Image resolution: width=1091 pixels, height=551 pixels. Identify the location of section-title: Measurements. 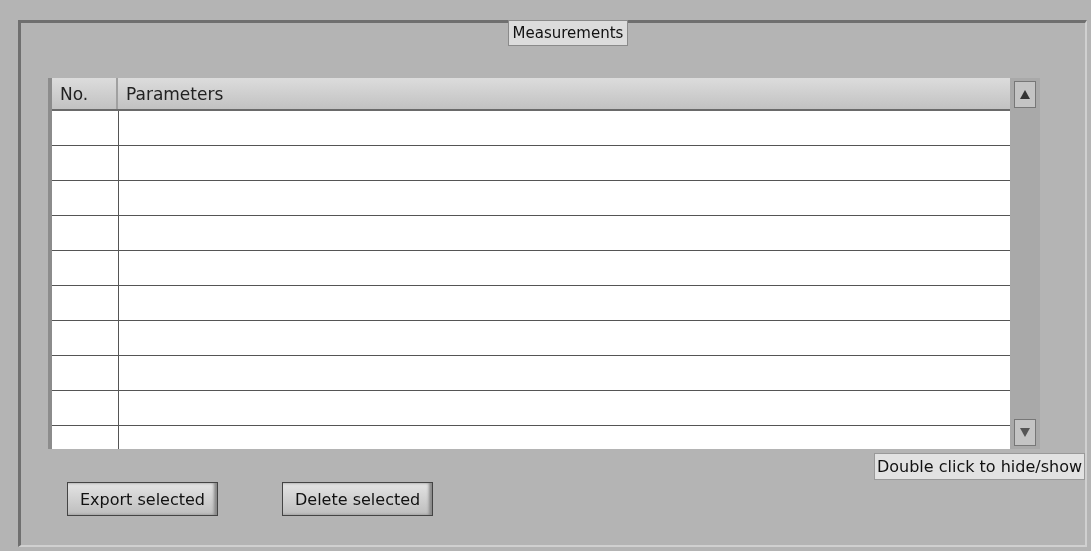
(568, 33).